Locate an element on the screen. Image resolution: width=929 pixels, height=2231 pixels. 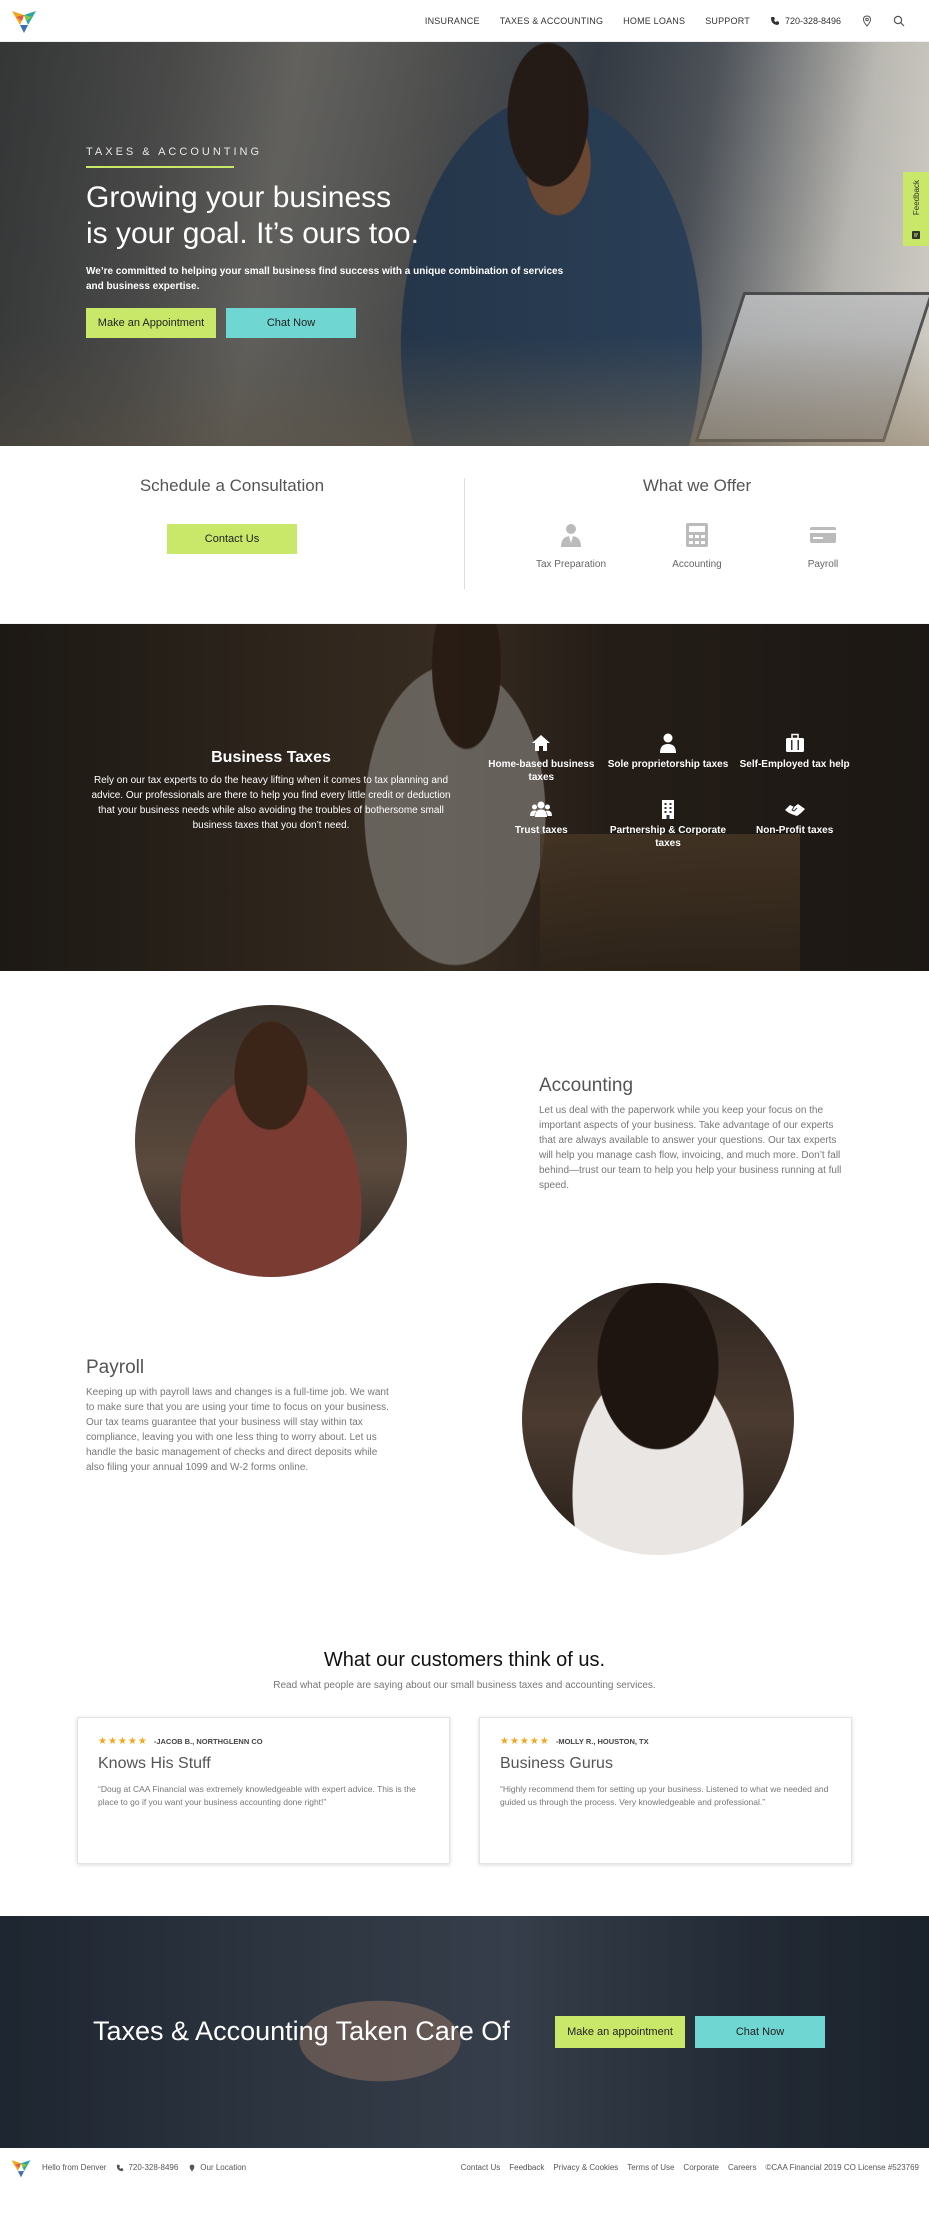
footer-location: Our Location is located at coordinates (217, 2167).